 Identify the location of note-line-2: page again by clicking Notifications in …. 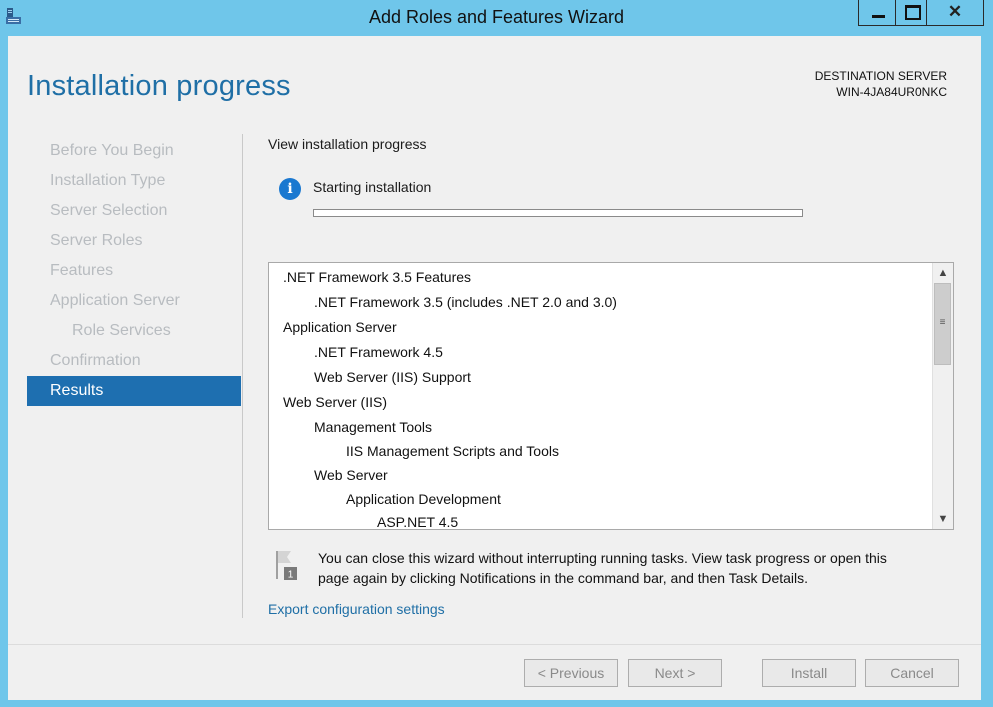
(563, 578).